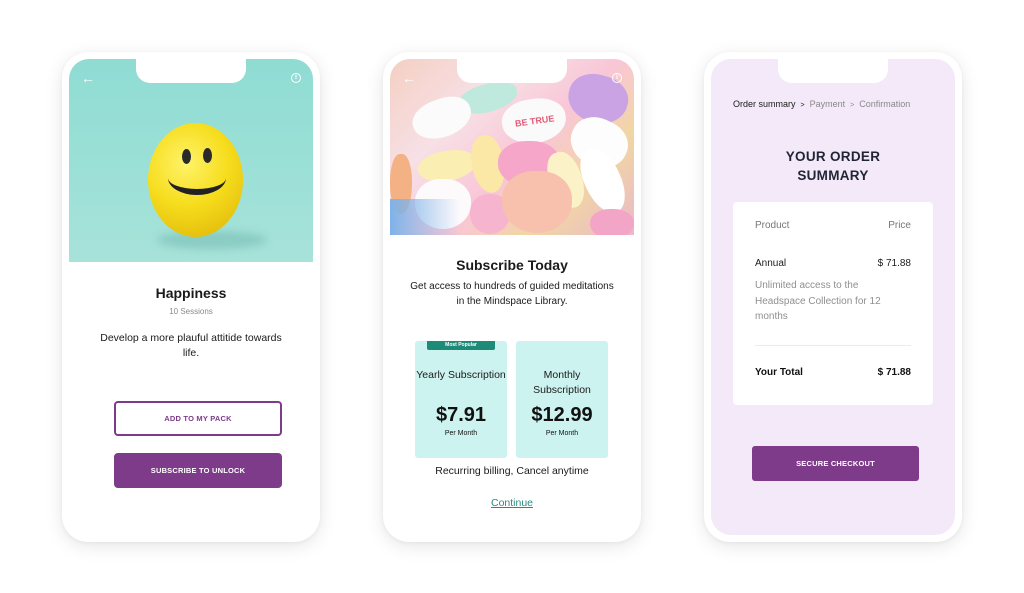 This screenshot has width=1024, height=593. What do you see at coordinates (772, 225) in the screenshot?
I see `product-header: Product` at bounding box center [772, 225].